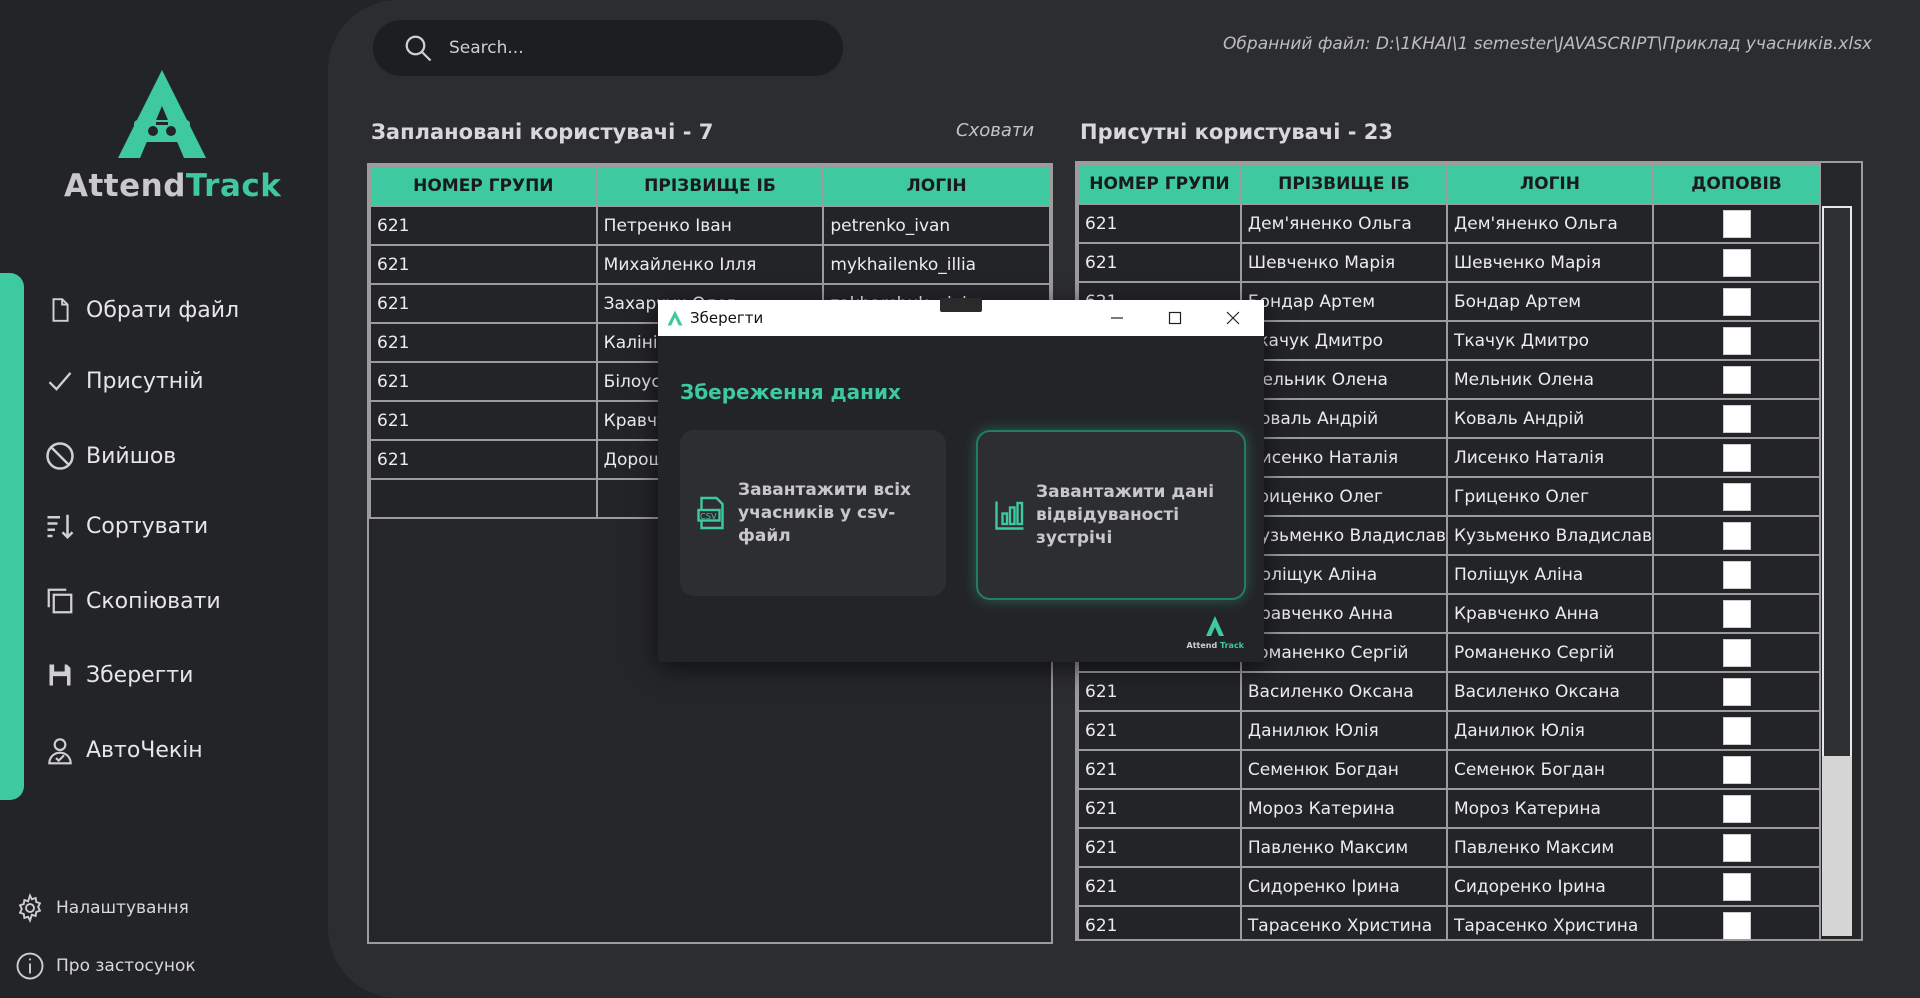  I want to click on column-header: ДОПОВІВ, so click(1736, 184).